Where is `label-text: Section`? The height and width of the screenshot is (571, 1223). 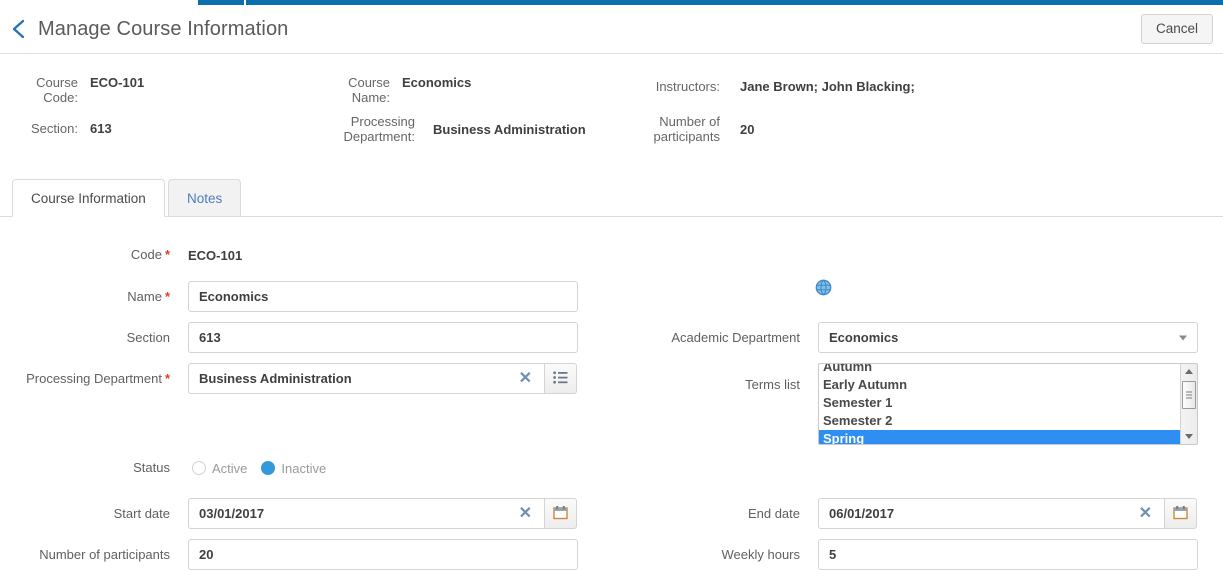
label-text: Section is located at coordinates (148, 337).